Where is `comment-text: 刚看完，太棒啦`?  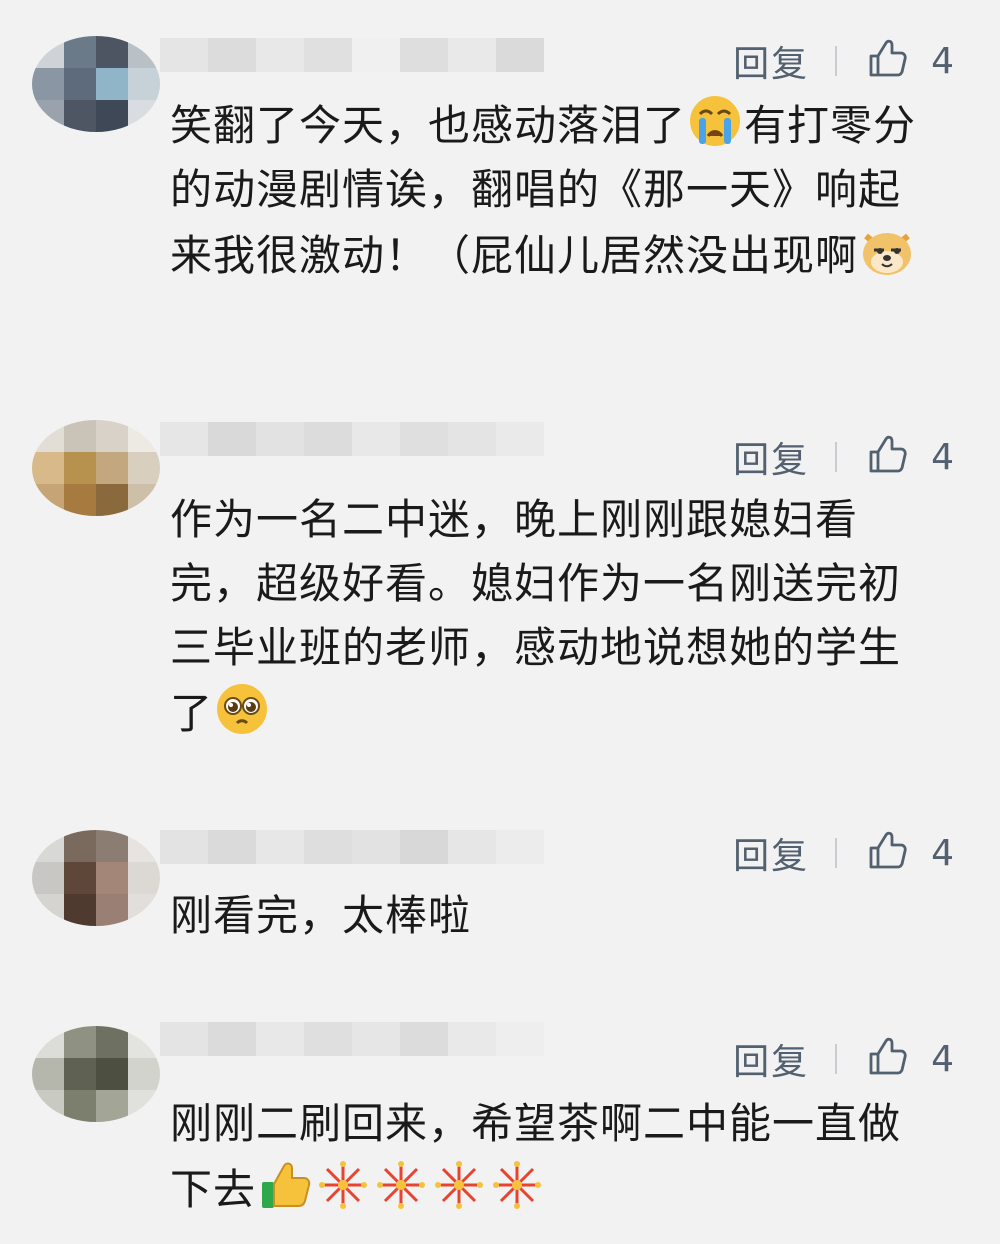 comment-text: 刚看完，太棒啦 is located at coordinates (550, 916).